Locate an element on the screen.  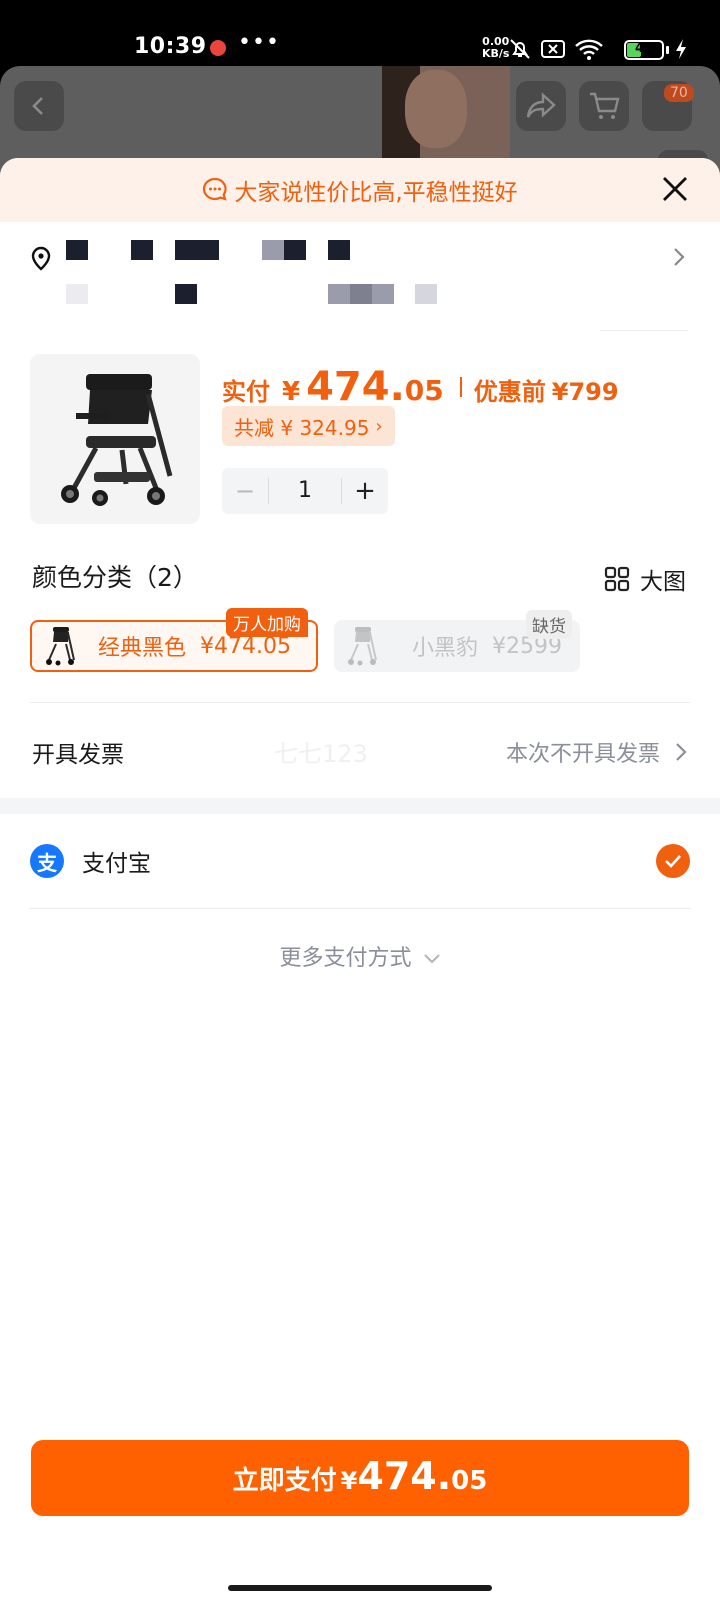
cart-button is located at coordinates (604, 106).